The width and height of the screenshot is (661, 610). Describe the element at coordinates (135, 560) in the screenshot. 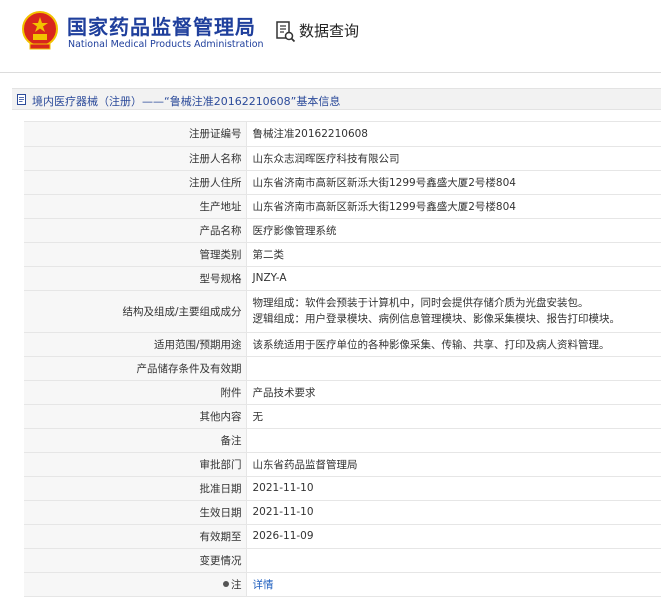

I see `row-label: 变更情况` at that location.